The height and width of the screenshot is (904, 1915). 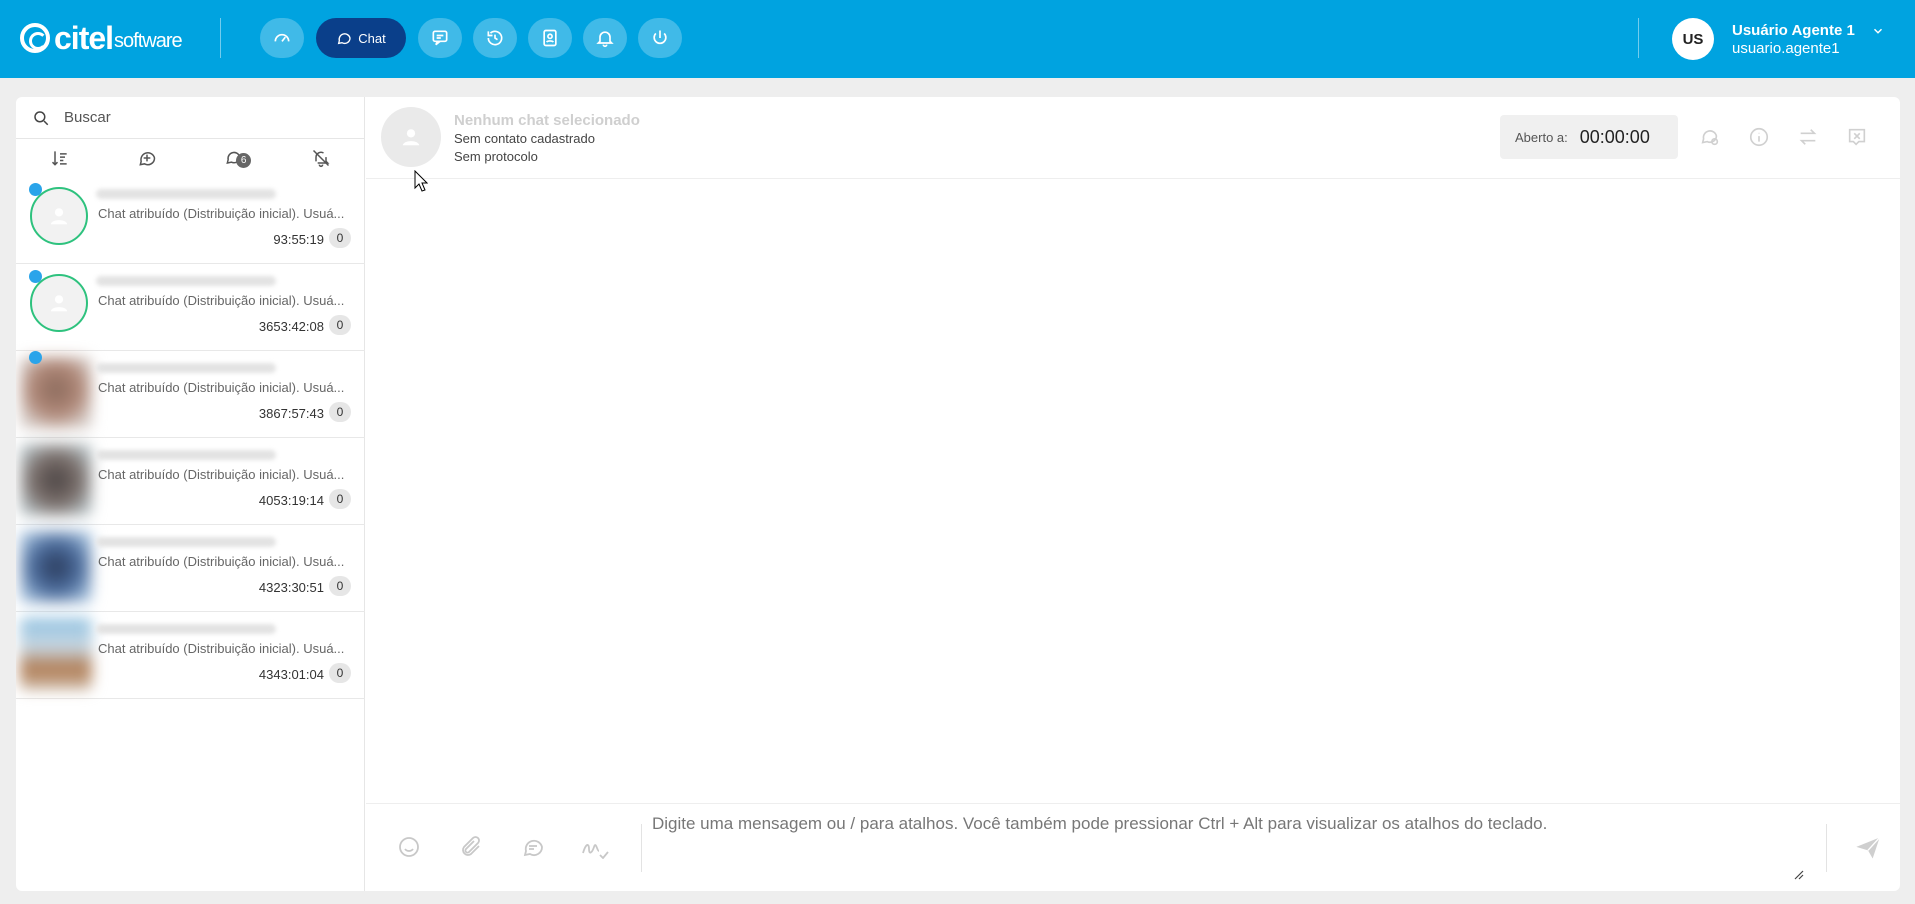 I want to click on nav-chat-button: Chat, so click(x=361, y=38).